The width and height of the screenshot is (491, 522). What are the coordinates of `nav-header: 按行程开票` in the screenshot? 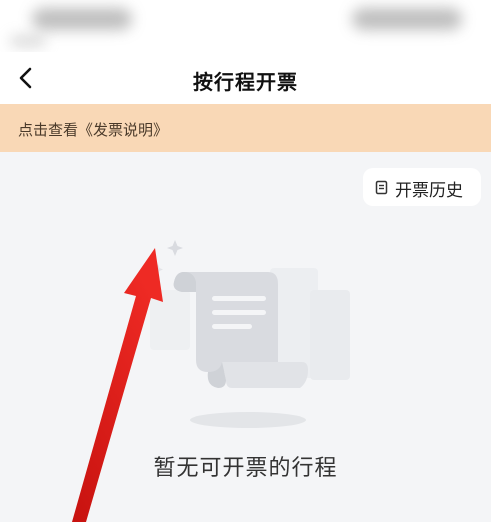 It's located at (245, 78).